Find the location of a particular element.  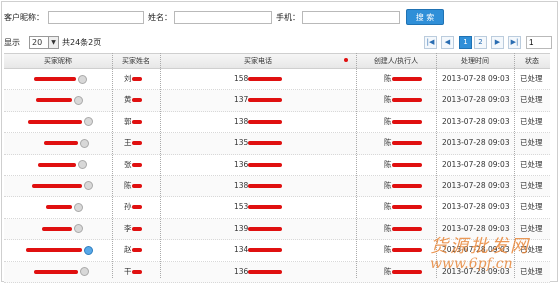

table-row: 张 136 陈 2013-07-28 09:03 已处理 is located at coordinates (277, 165).